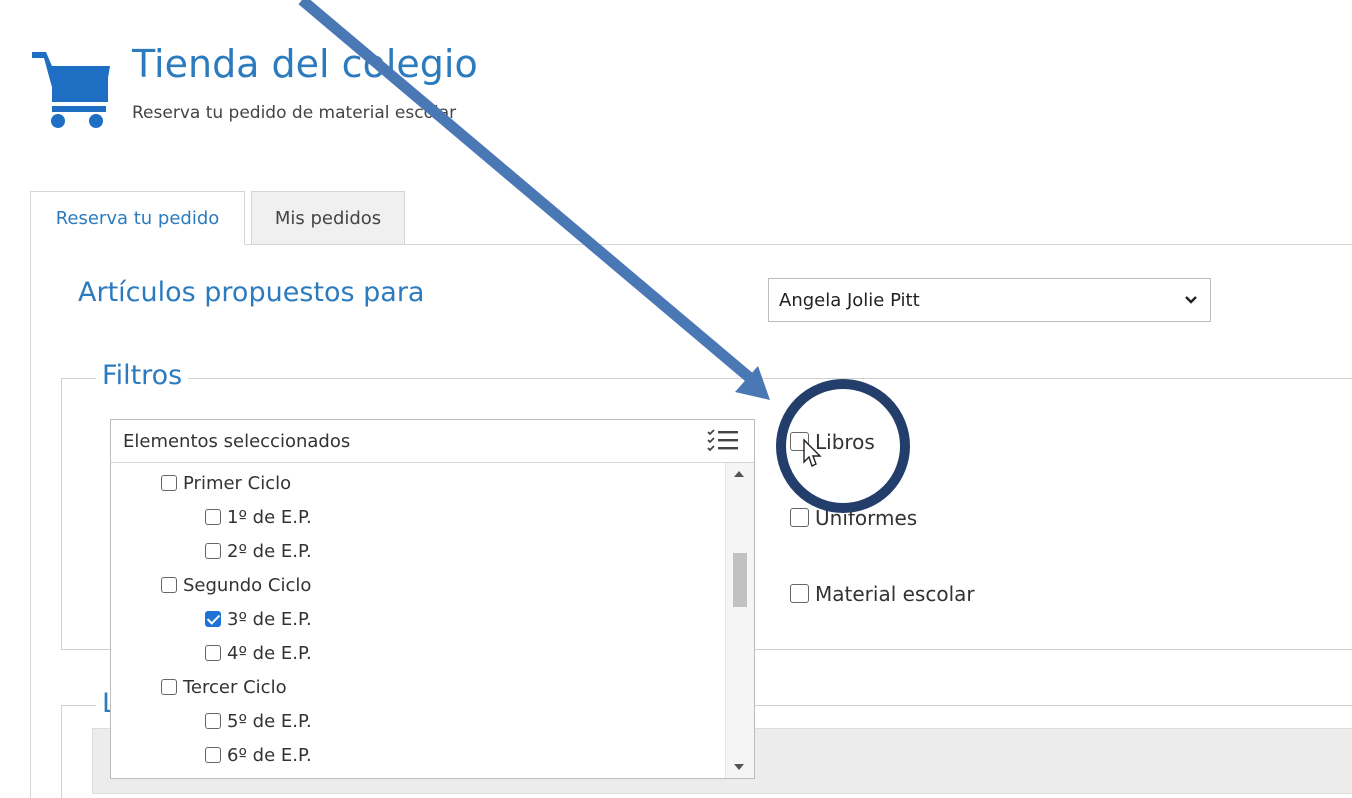  I want to click on multiselect-header-label: Elementos seleccionados, so click(237, 441).